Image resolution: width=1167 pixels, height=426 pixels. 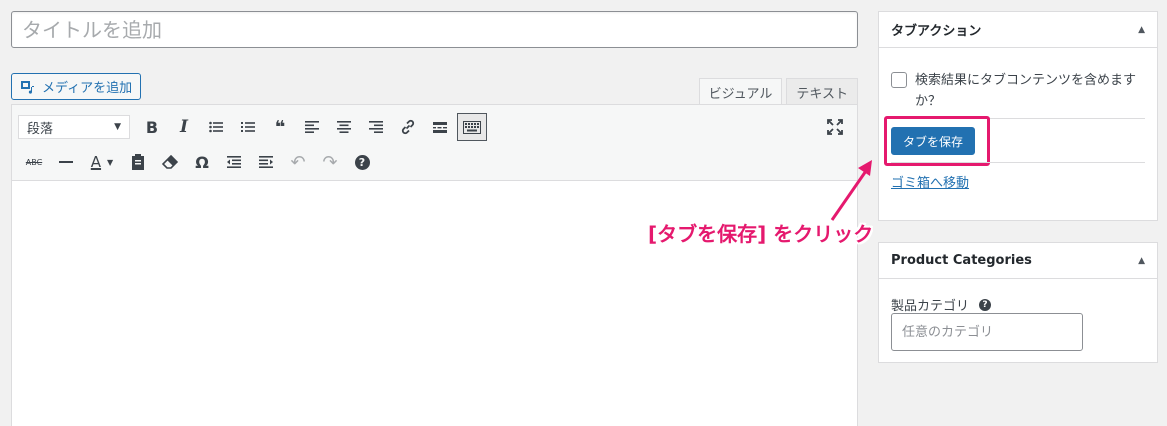 I want to click on bold-icon: B, so click(x=152, y=127).